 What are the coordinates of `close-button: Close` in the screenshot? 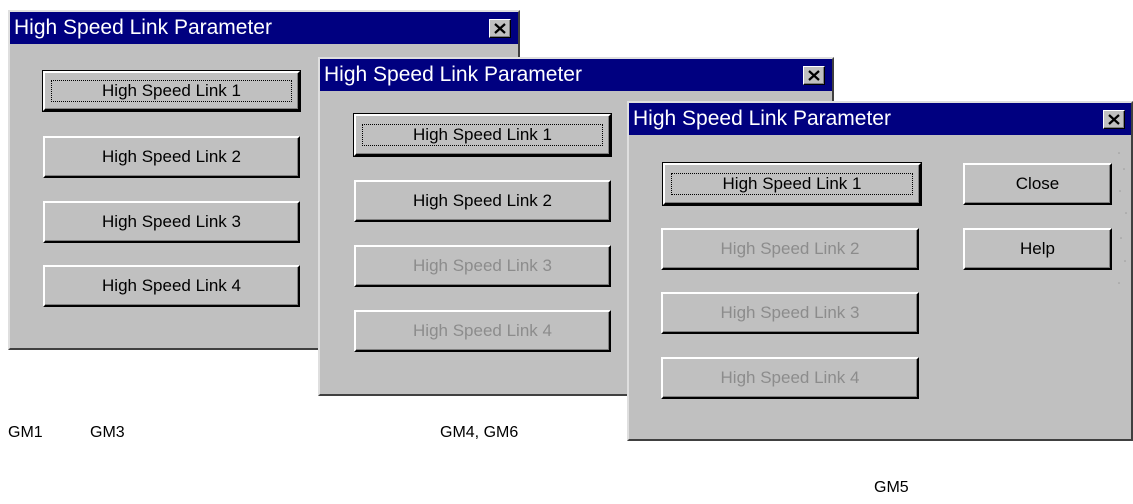 It's located at (1037, 184).